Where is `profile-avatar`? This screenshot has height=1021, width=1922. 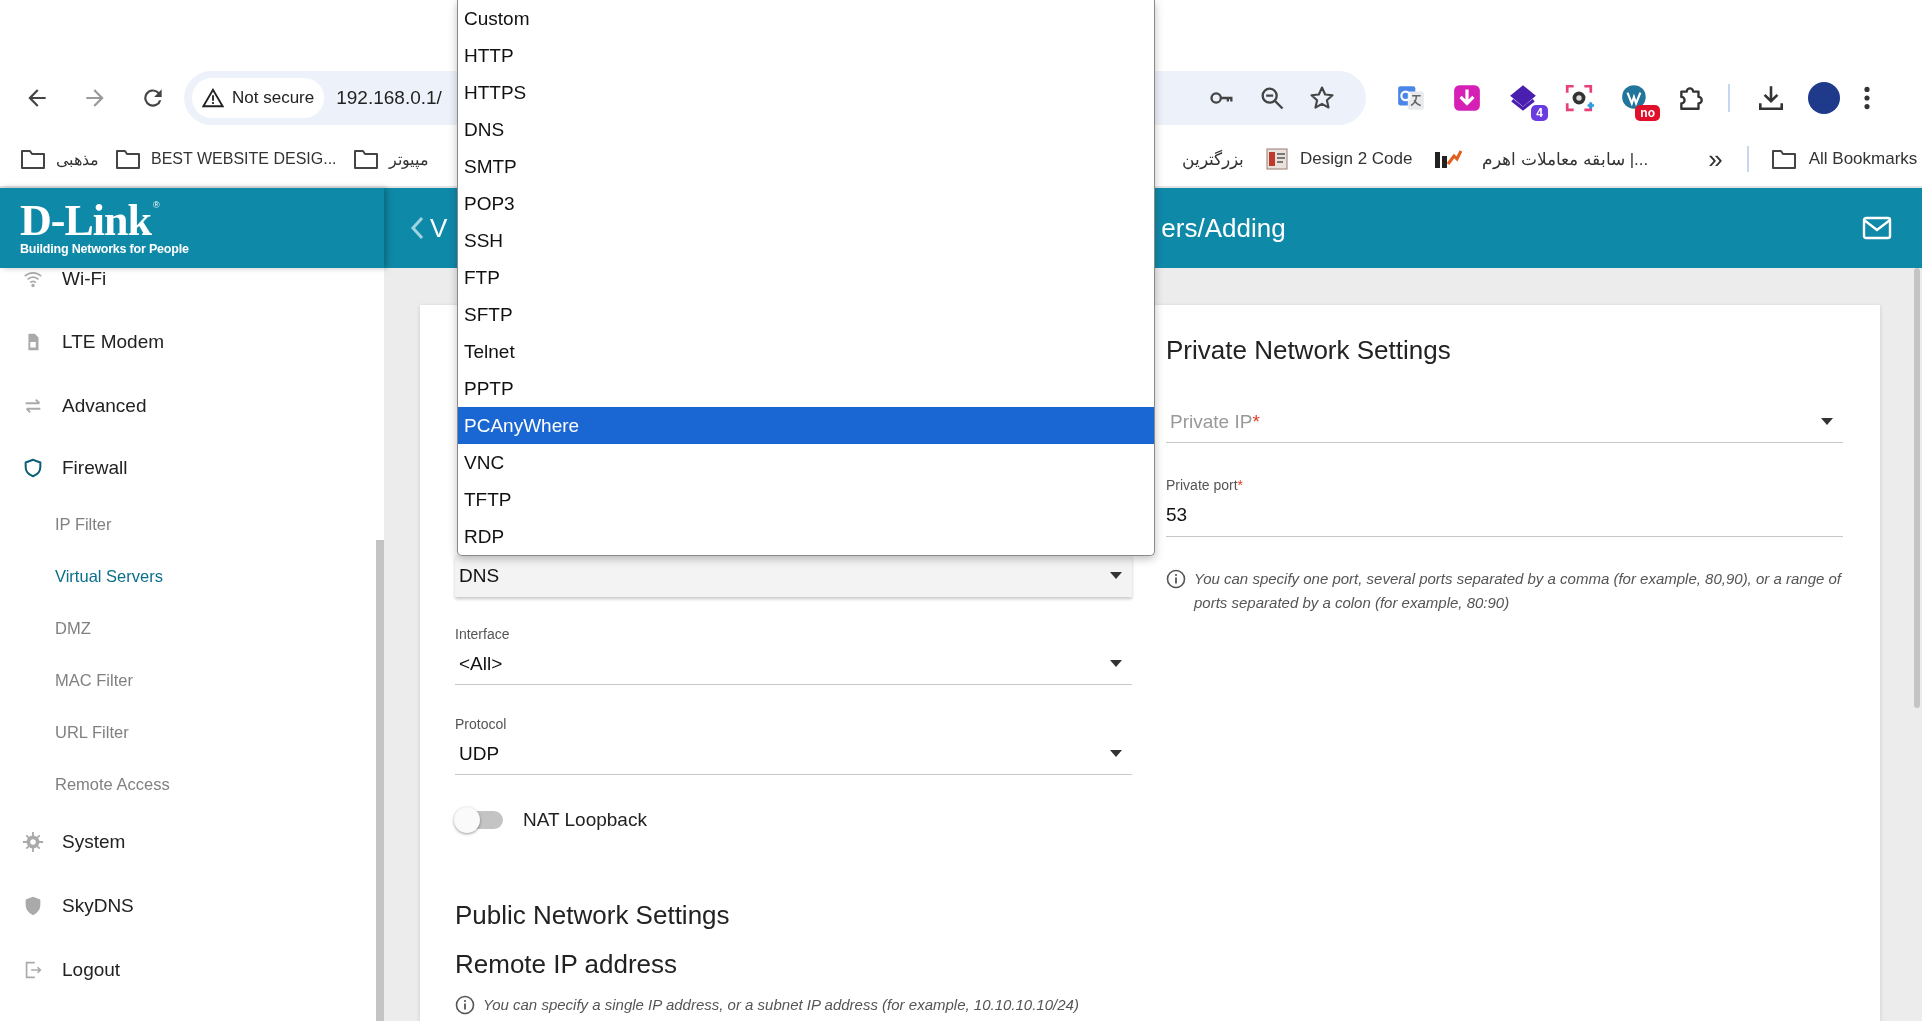
profile-avatar is located at coordinates (1824, 98).